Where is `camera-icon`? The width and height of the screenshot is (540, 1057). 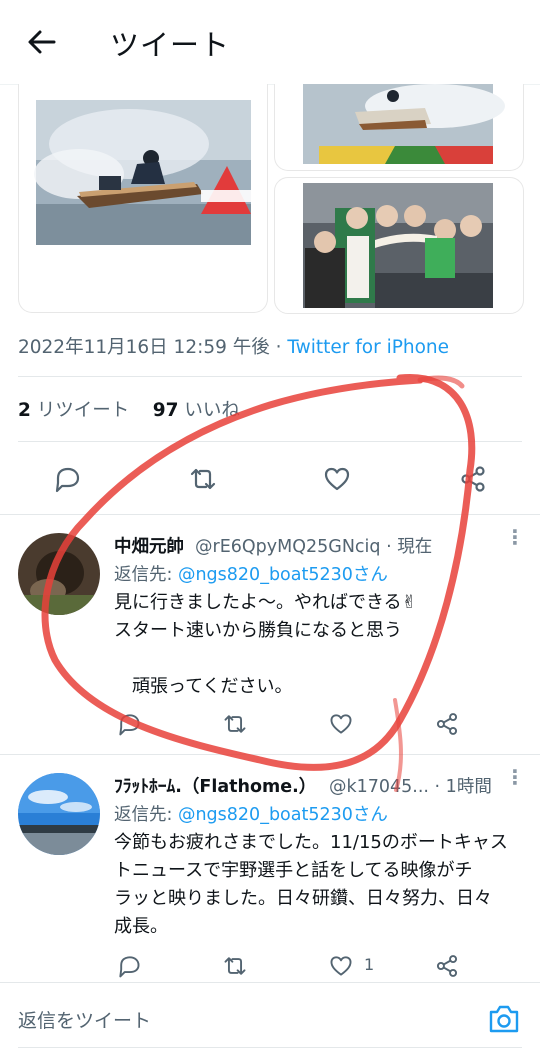 camera-icon is located at coordinates (504, 1019).